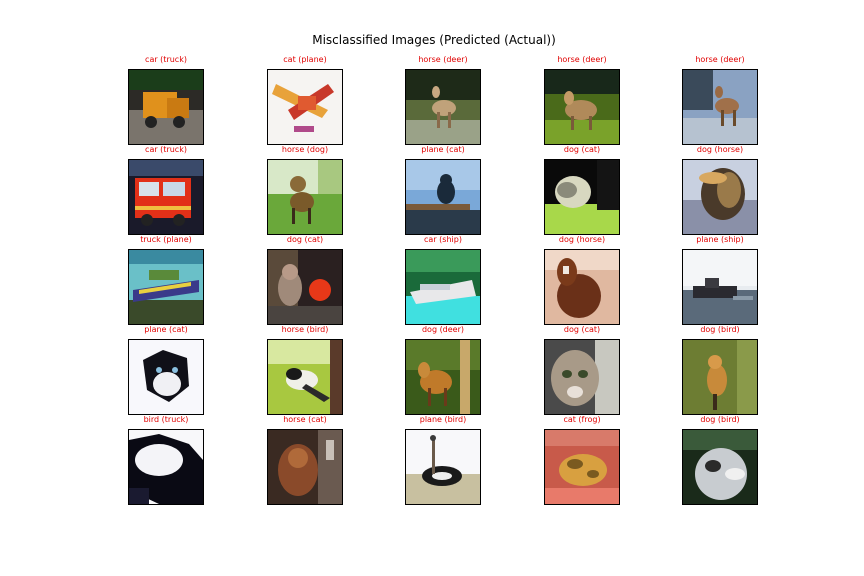 The height and width of the screenshot is (576, 864). What do you see at coordinates (305, 149) in the screenshot?
I see `image-caption: horse (dog)` at bounding box center [305, 149].